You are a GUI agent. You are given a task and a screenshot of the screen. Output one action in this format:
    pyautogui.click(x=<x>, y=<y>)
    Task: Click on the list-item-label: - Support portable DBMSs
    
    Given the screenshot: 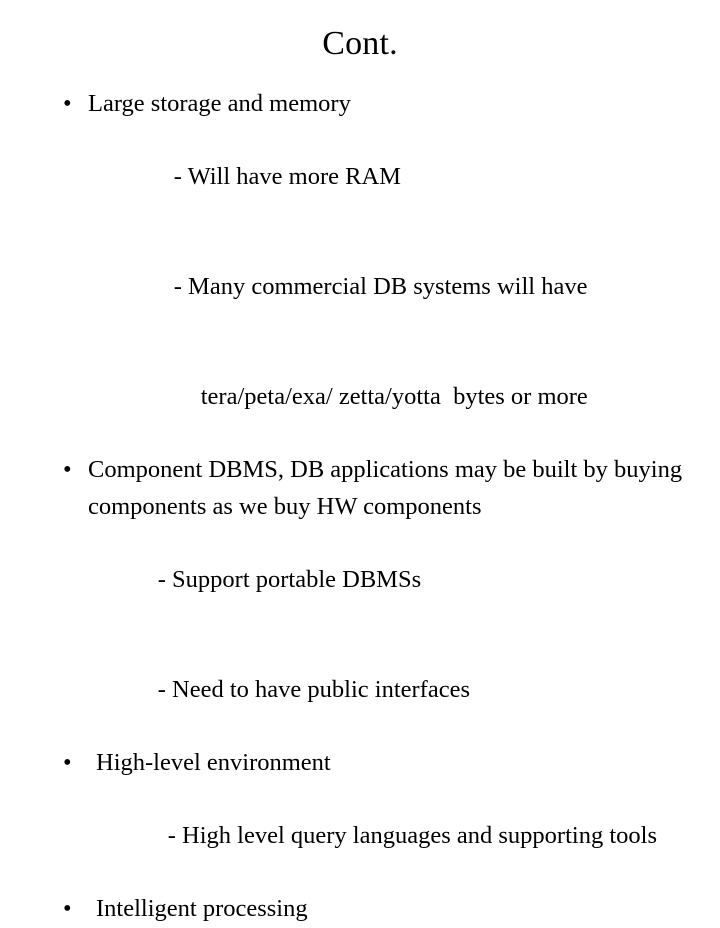 What is the action you would take?
    pyautogui.click(x=289, y=579)
    